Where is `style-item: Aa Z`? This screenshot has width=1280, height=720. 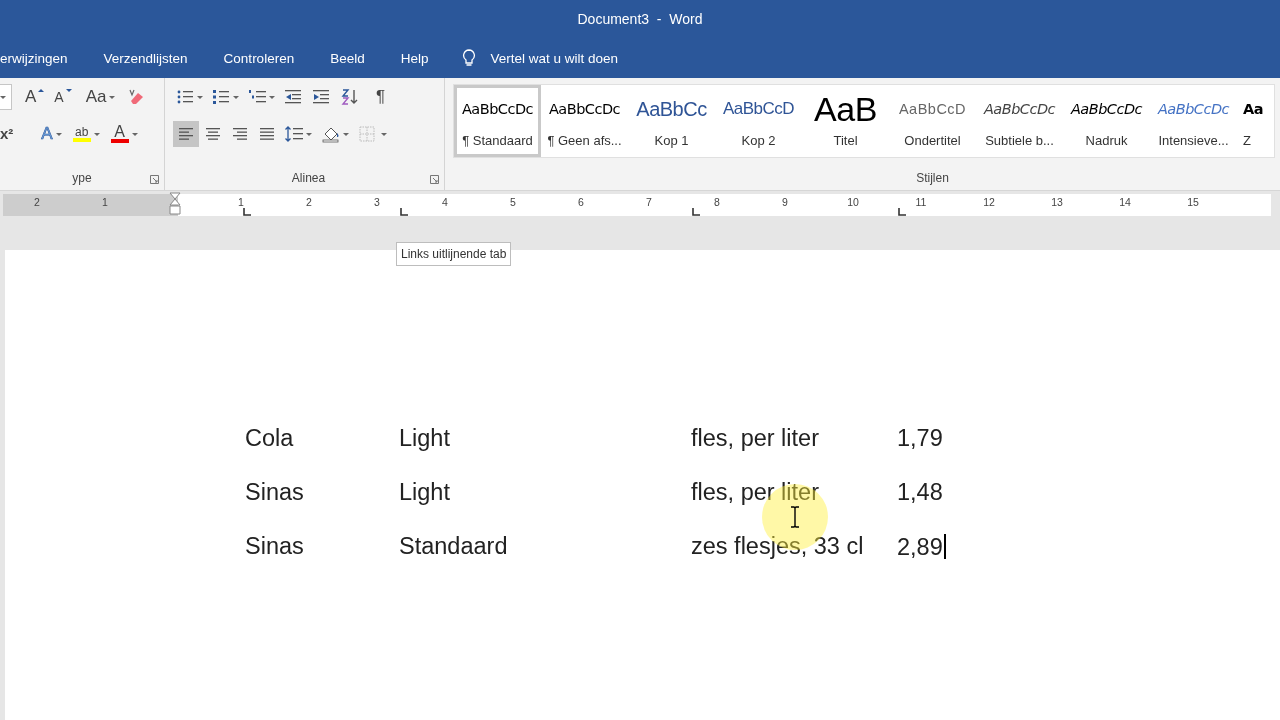 style-item: Aa Z is located at coordinates (1255, 121).